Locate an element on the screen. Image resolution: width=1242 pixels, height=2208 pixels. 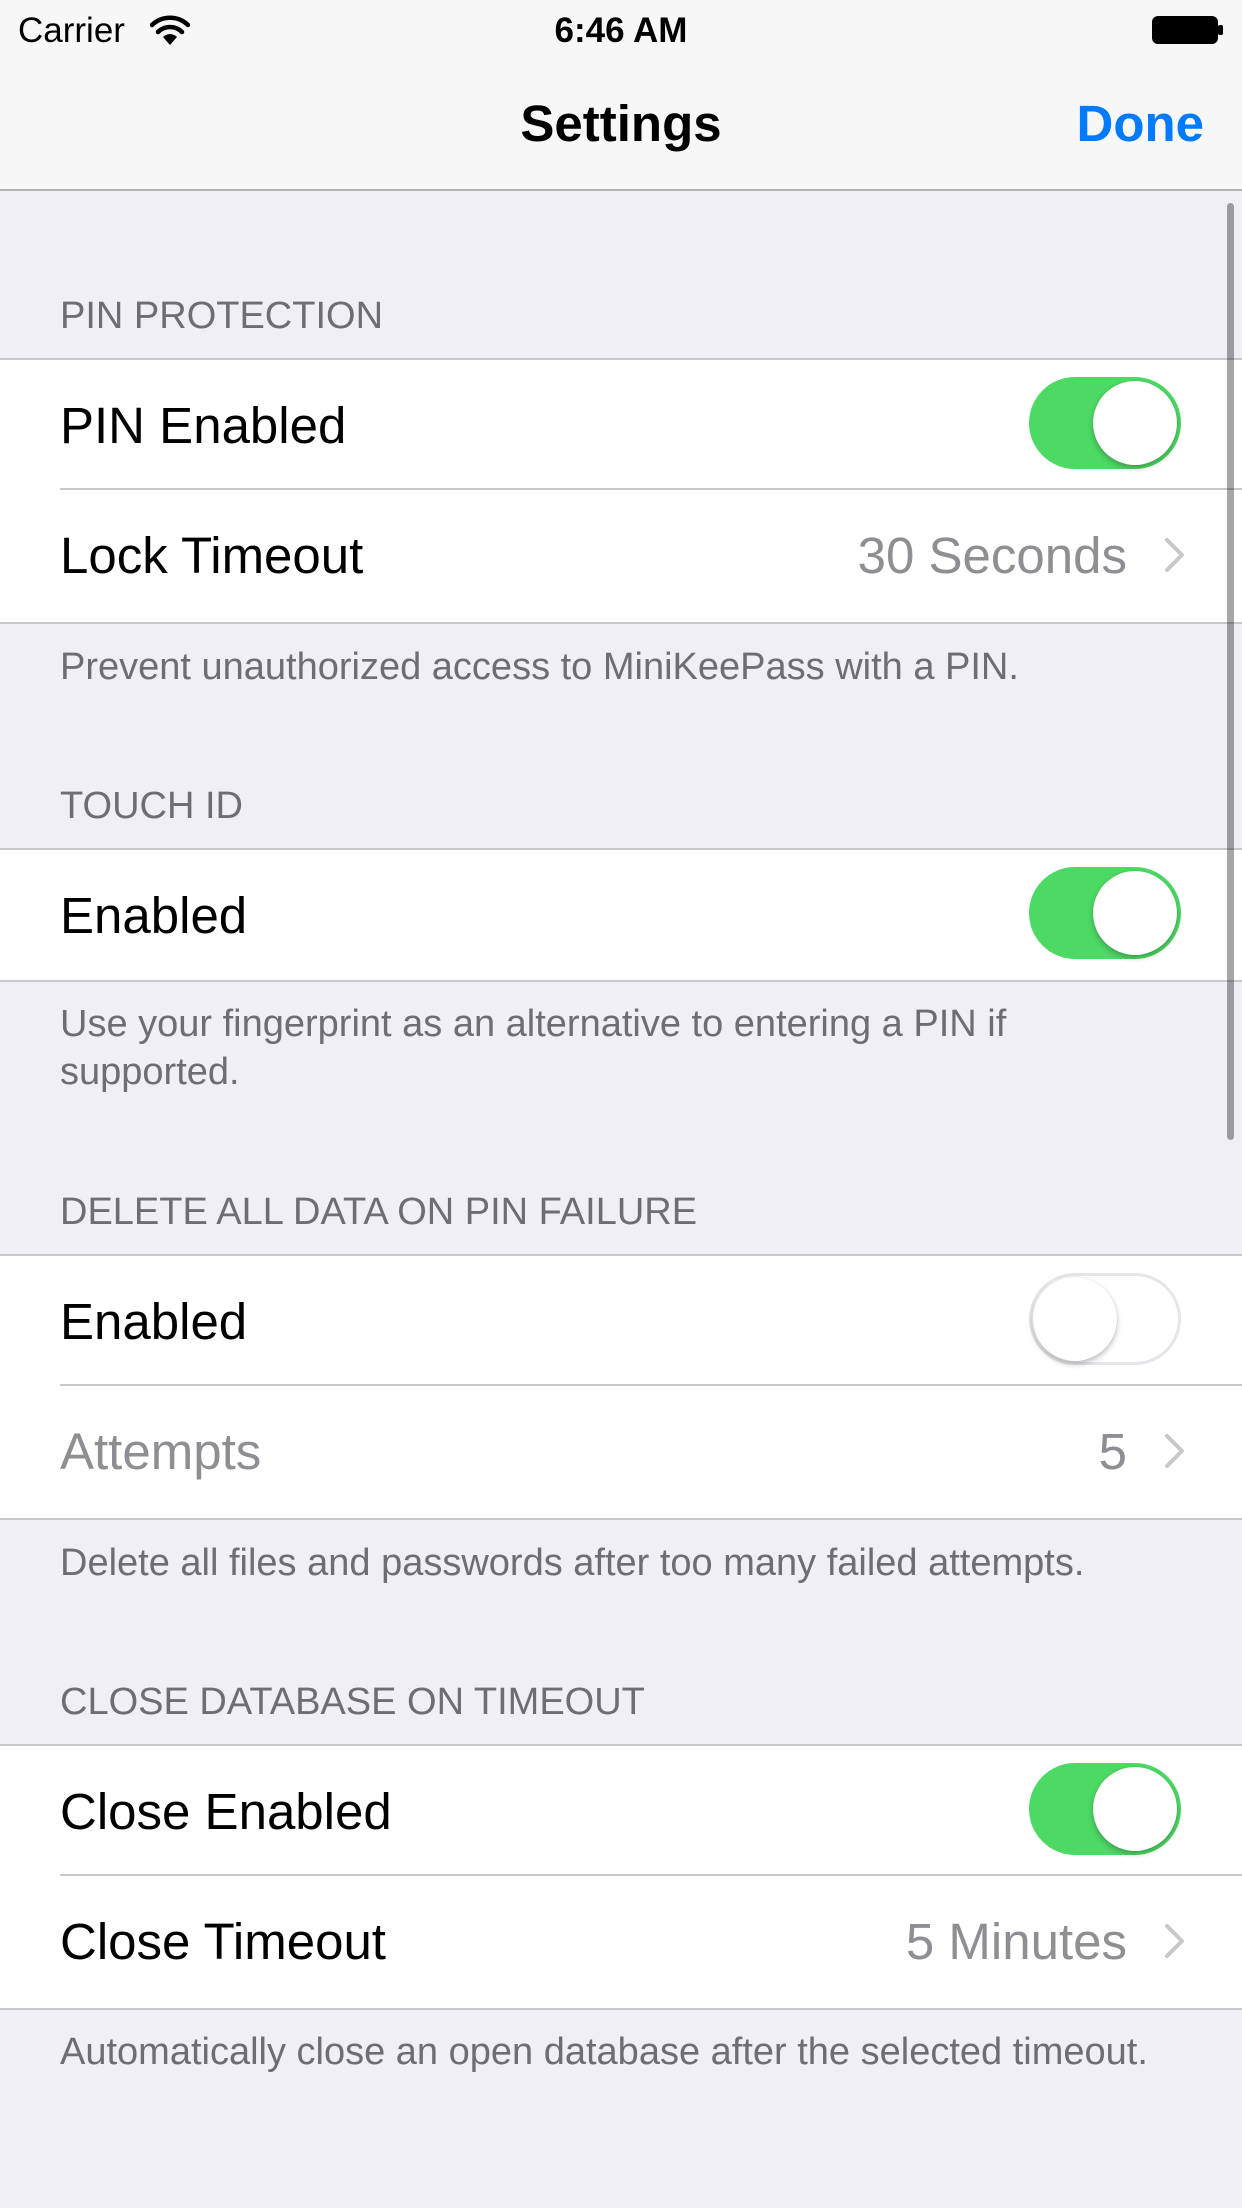
row-touch-id-enabled: Enabled is located at coordinates (621, 915).